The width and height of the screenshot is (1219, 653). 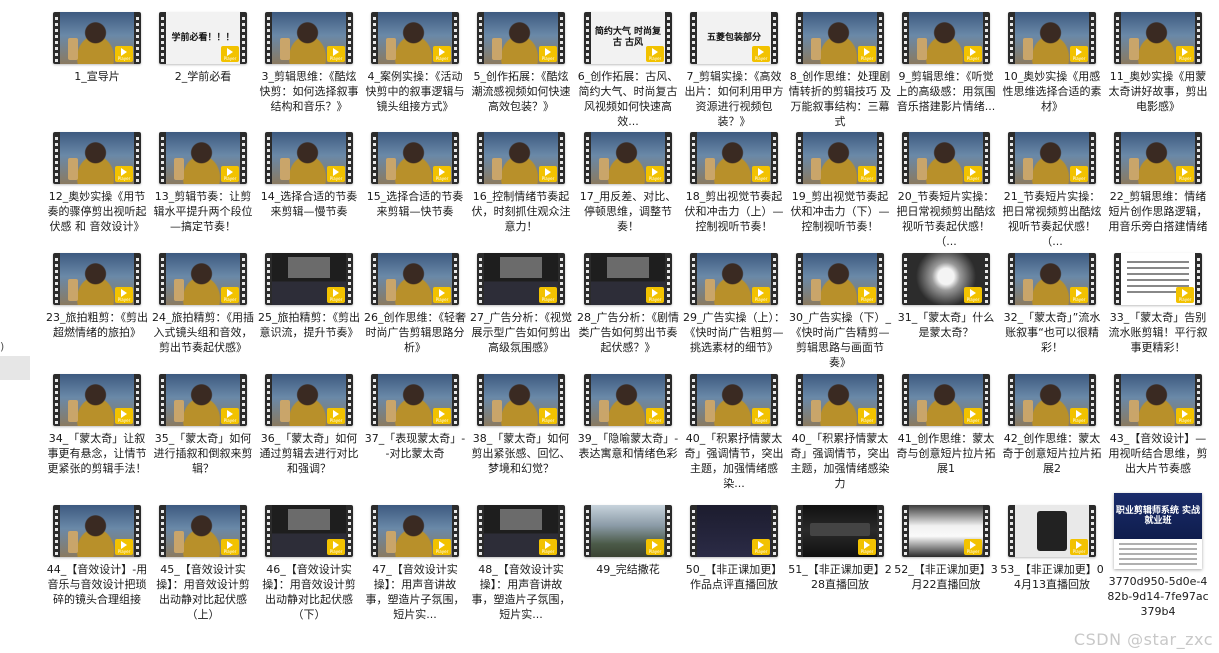 What do you see at coordinates (734, 304) in the screenshot?
I see `file-item: Player 29_广告实操（上）：《快时尚广告粗剪—挑选素材的细节》` at bounding box center [734, 304].